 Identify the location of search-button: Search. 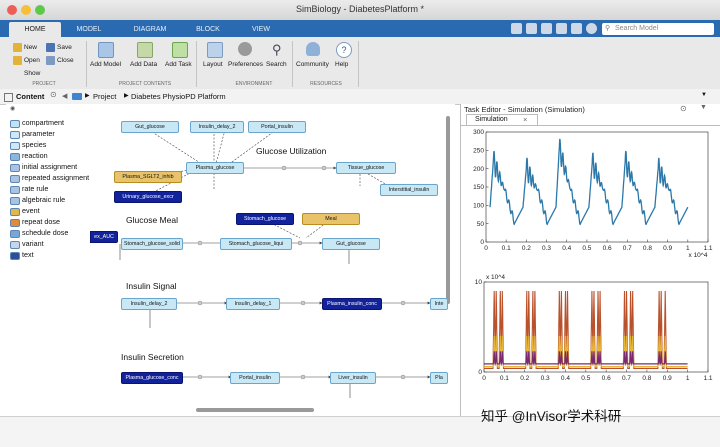
(276, 64).